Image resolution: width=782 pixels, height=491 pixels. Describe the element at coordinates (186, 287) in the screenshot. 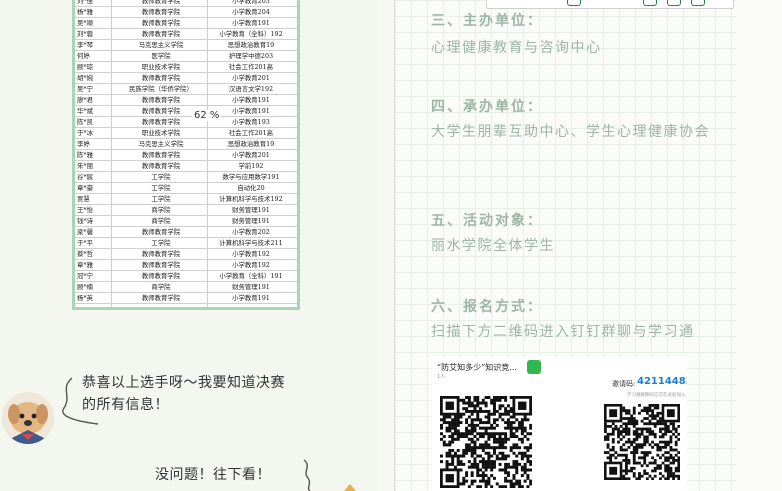

I see `table-row: 顾*楠 商学院 财务管理191` at that location.